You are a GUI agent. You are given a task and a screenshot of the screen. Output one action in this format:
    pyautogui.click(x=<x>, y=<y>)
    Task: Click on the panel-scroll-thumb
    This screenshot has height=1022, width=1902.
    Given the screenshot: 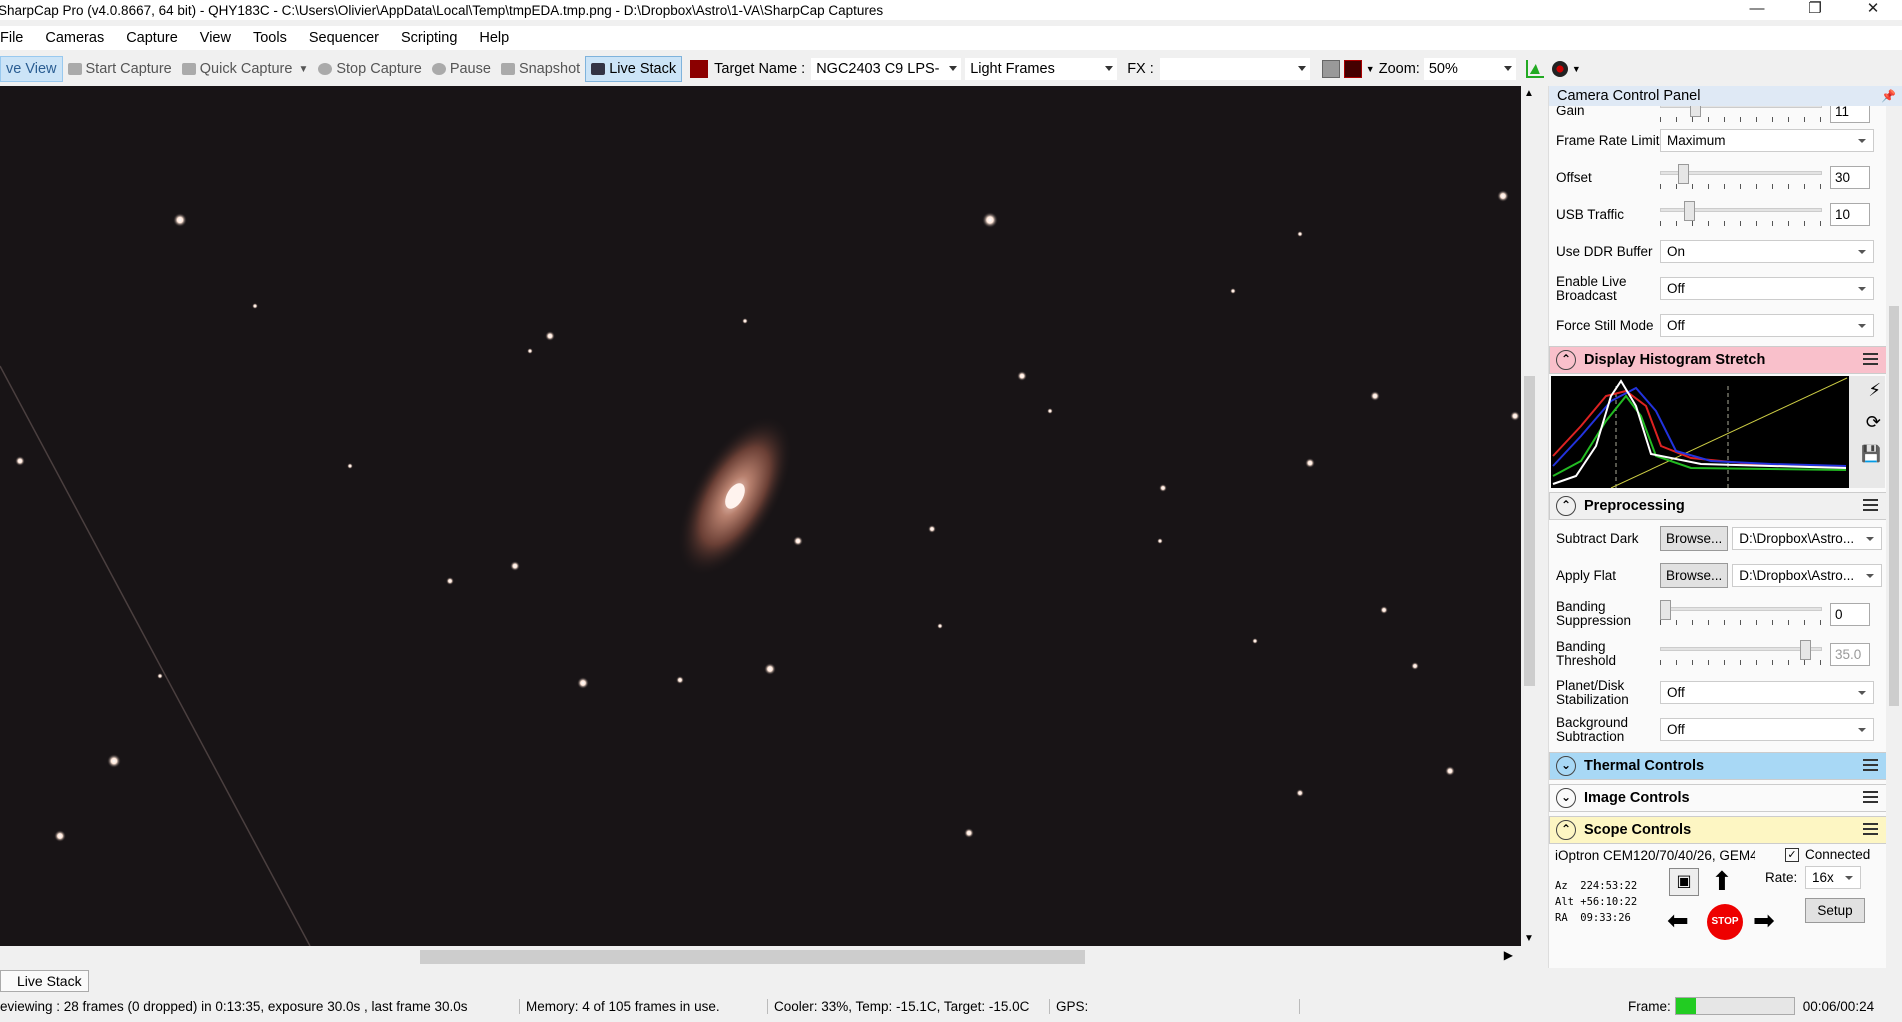 What is the action you would take?
    pyautogui.click(x=1894, y=506)
    